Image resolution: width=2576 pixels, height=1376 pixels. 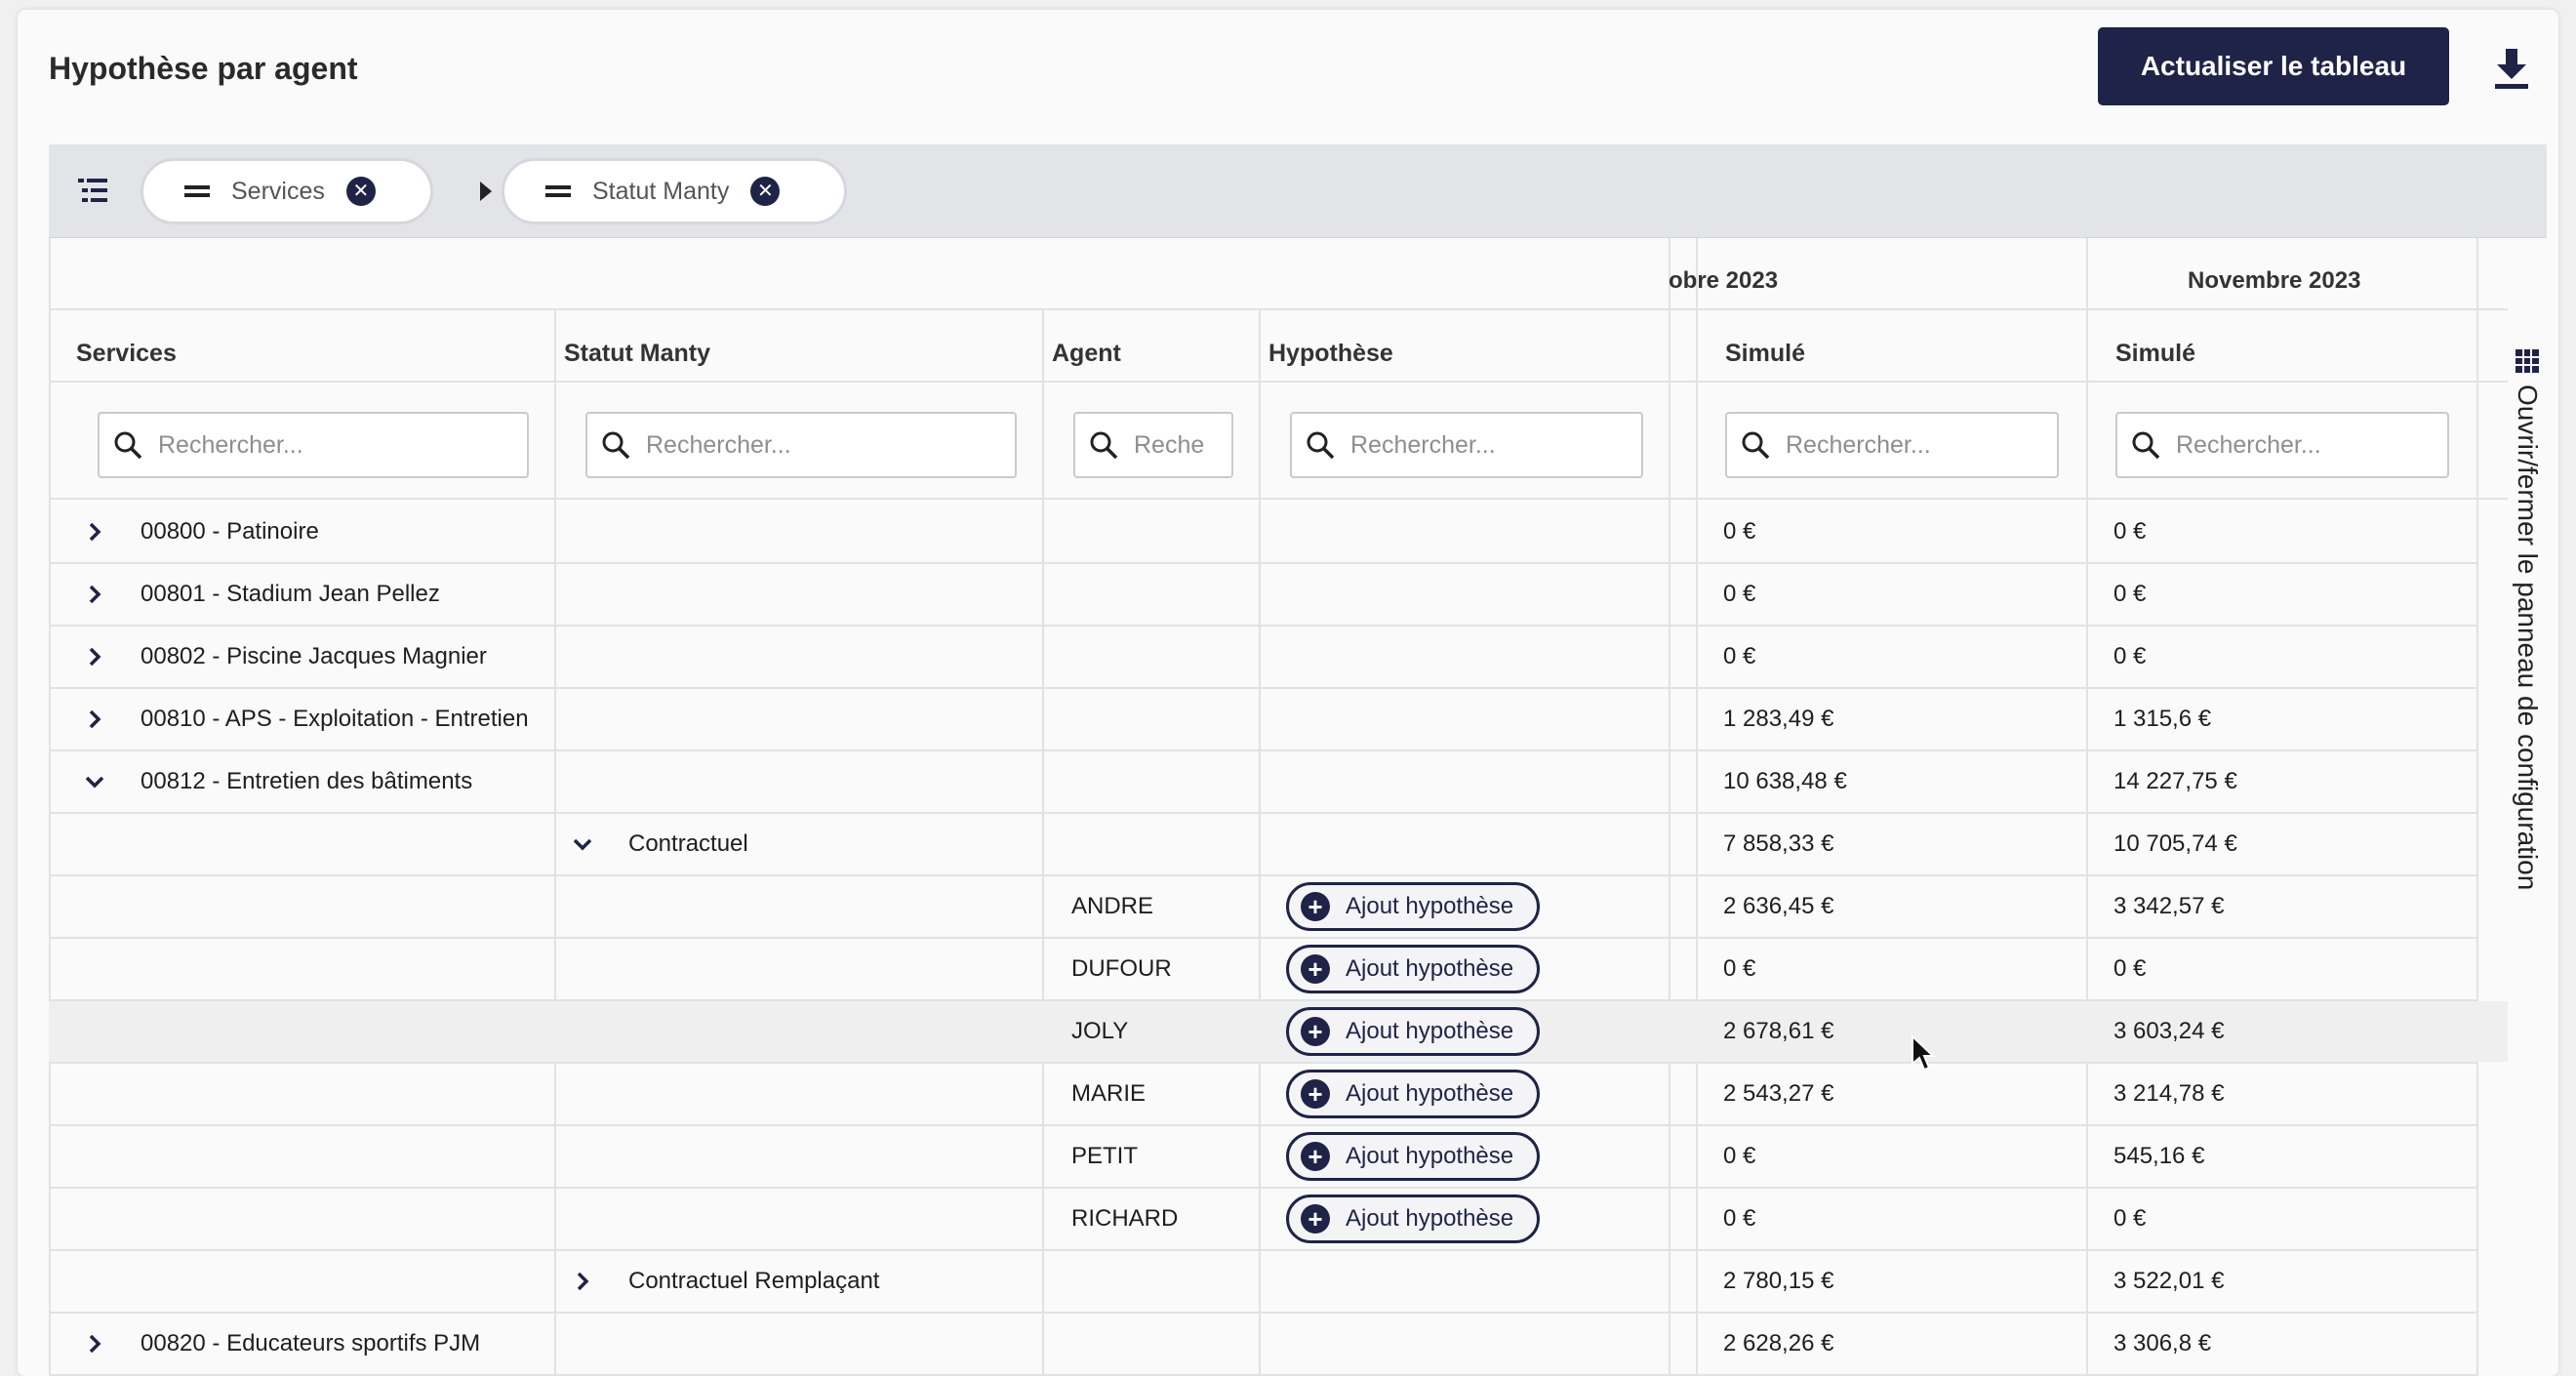 I want to click on simule-value: 2 636,45 €, so click(x=1778, y=906).